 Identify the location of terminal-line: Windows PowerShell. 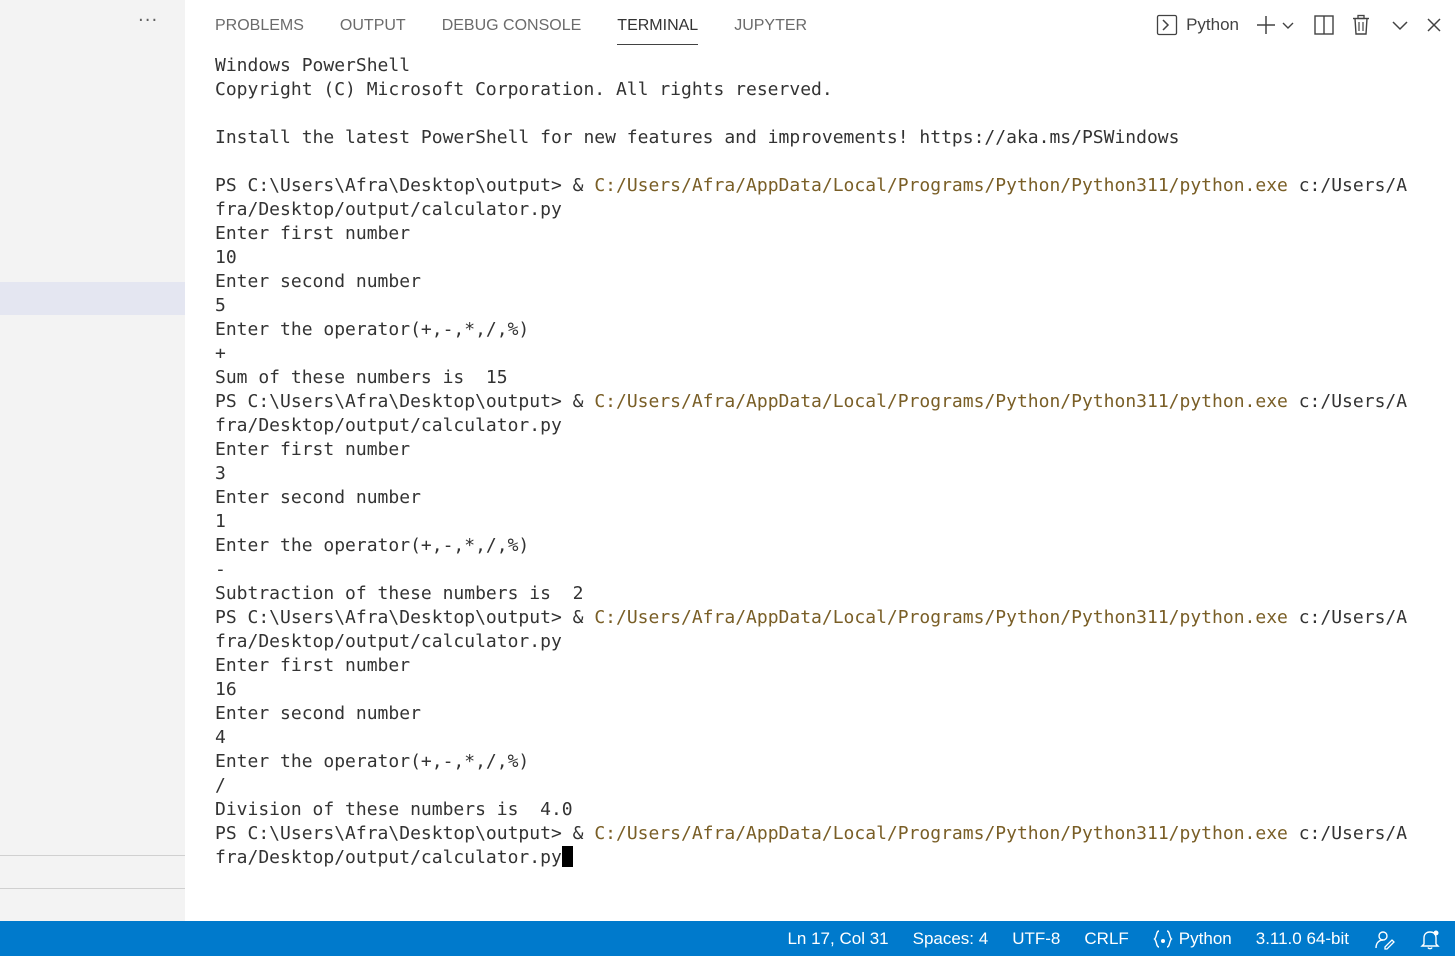
(313, 65).